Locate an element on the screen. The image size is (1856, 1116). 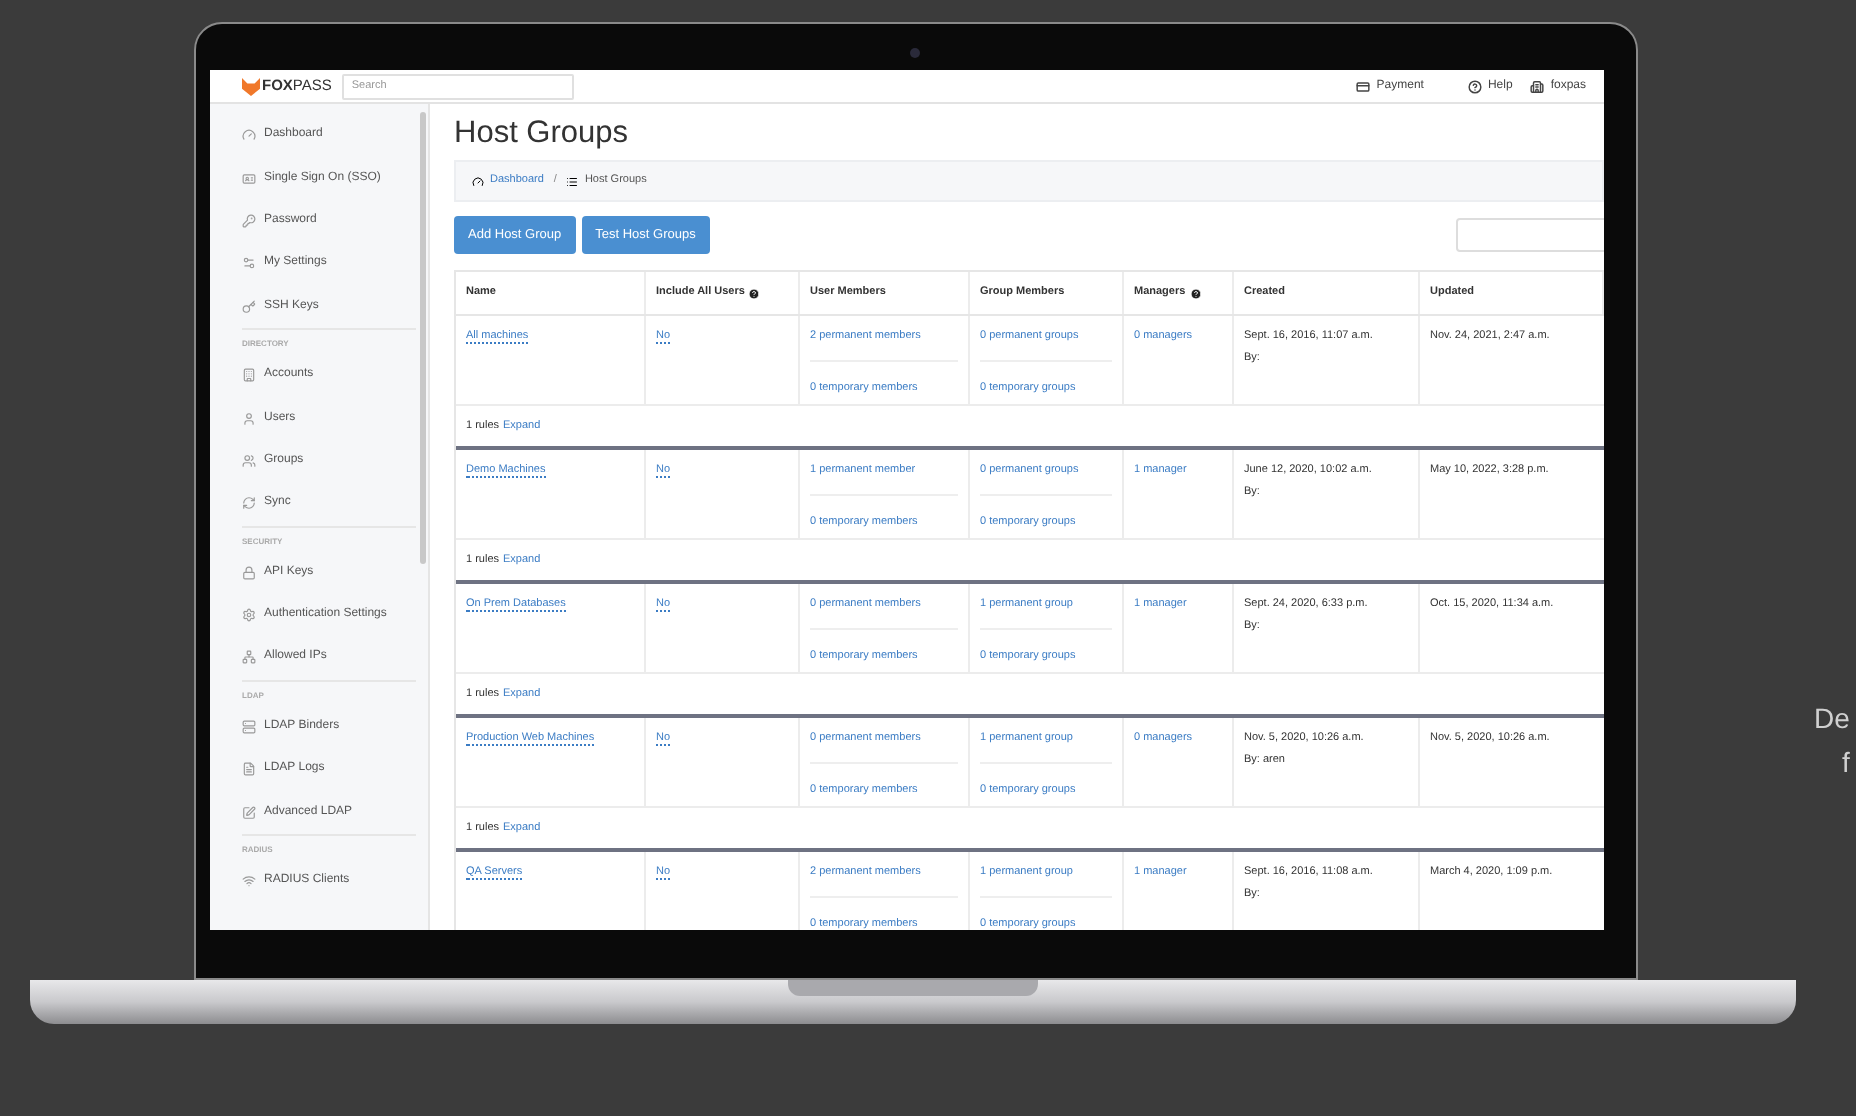
document-icon is located at coordinates (249, 769).